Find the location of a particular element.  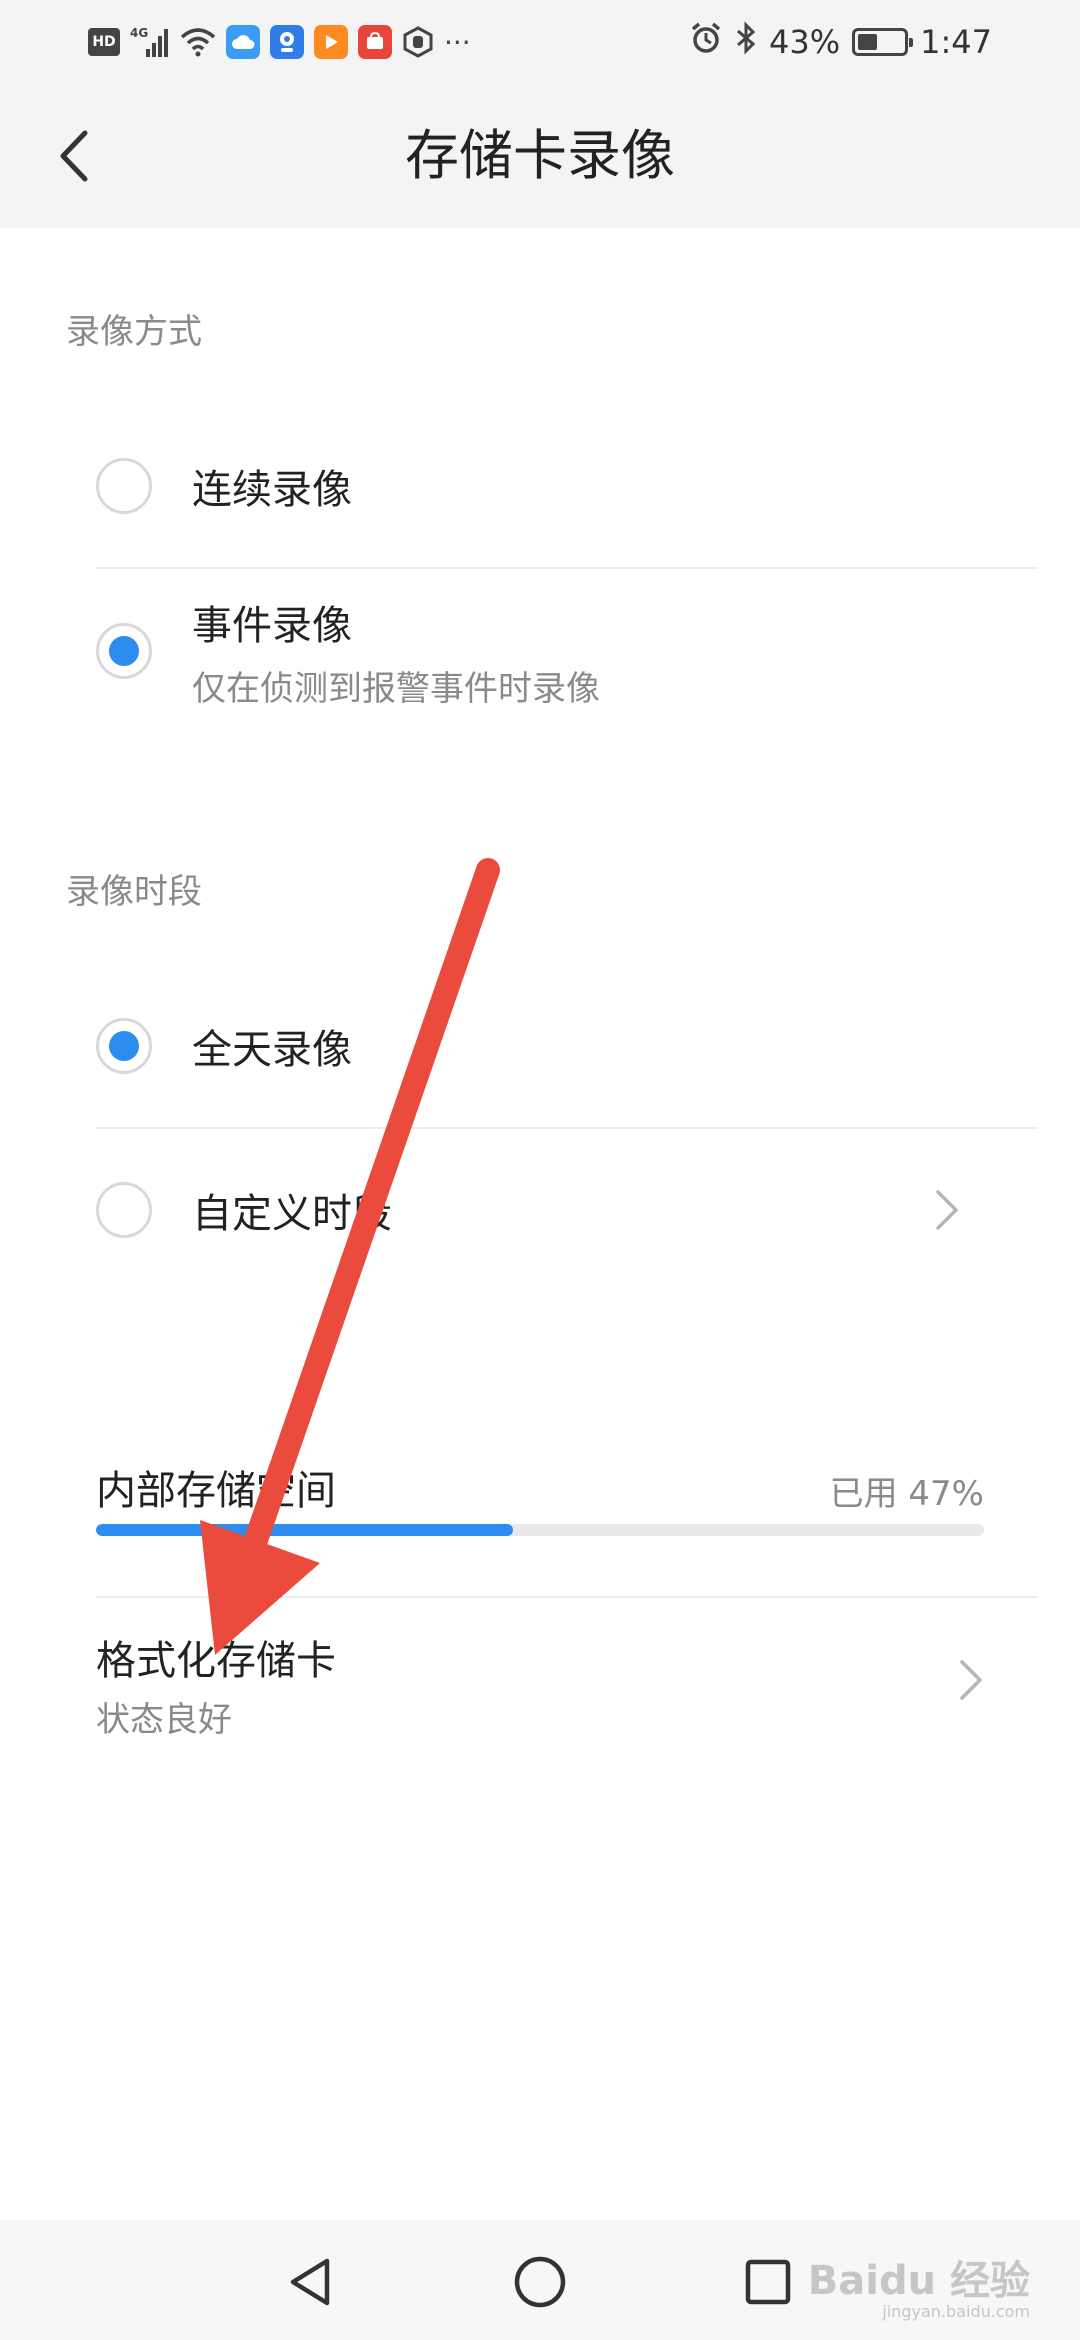

format-sd-card-title: 格式化存储卡 is located at coordinates (216, 1661).